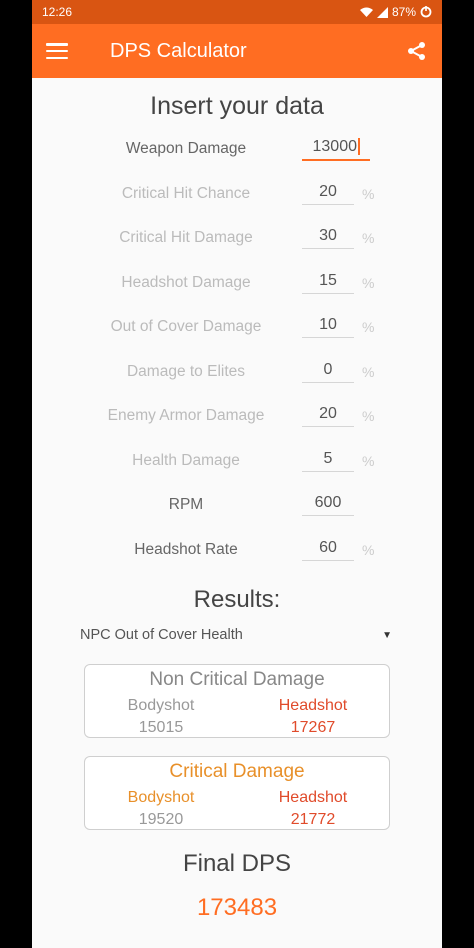  Describe the element at coordinates (186, 416) in the screenshot. I see `field-label: Enemy Armor Damage` at that location.